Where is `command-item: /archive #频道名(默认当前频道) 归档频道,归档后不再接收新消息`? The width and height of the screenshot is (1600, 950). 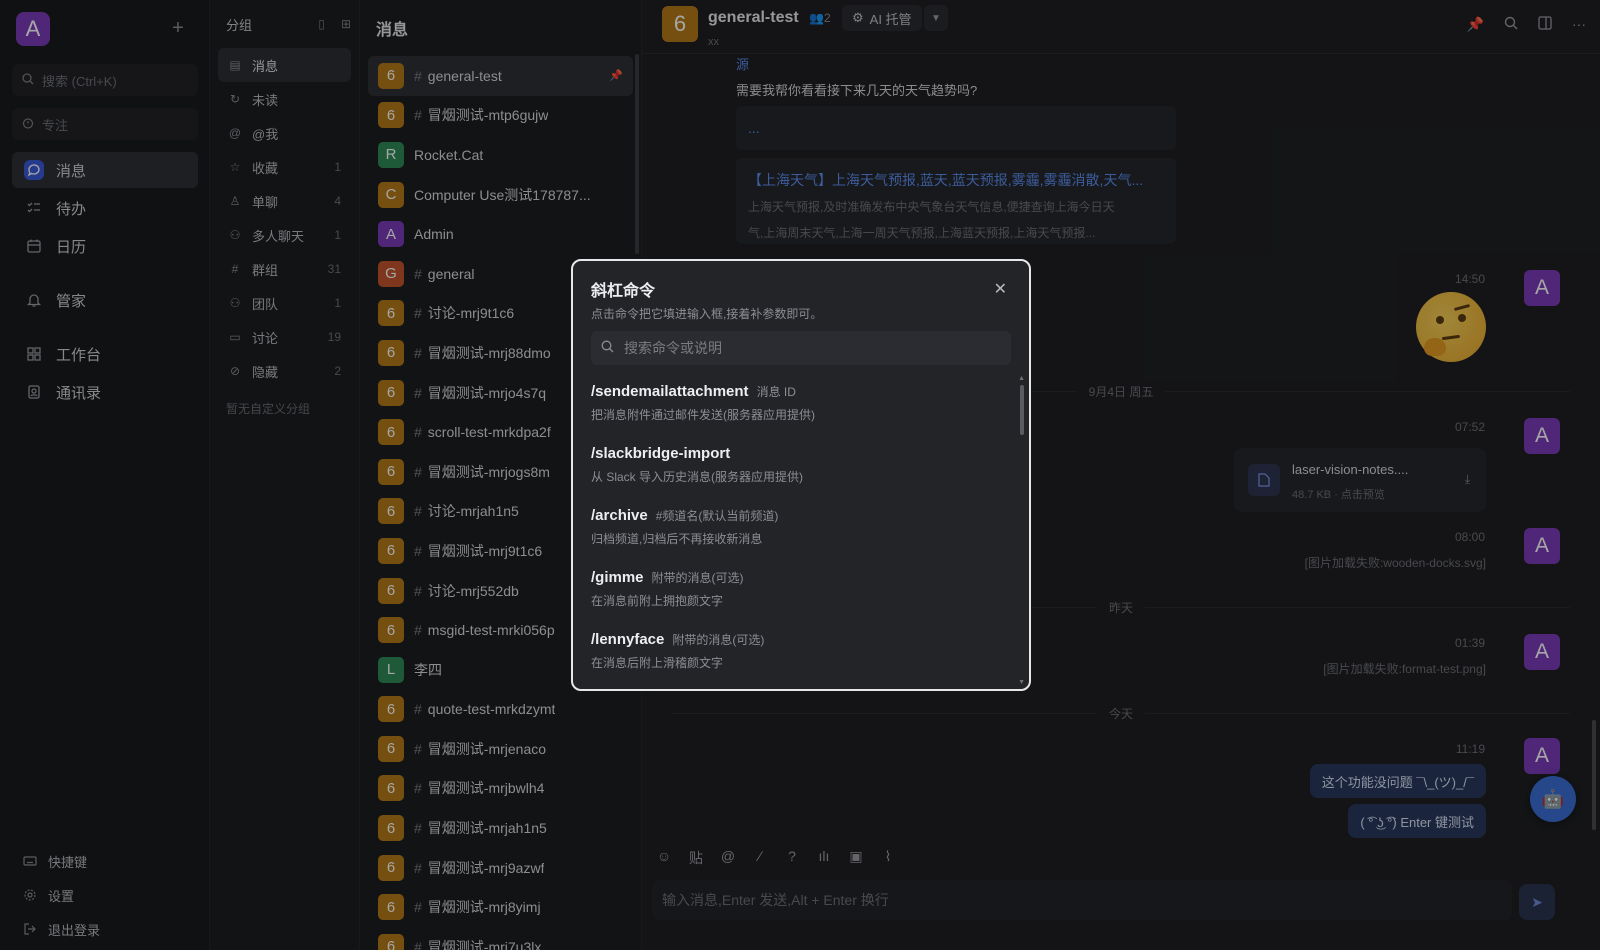
command-item: /archive #频道名(默认当前频道) 归档频道,归档后不再接收新消息 is located at coordinates (793, 528).